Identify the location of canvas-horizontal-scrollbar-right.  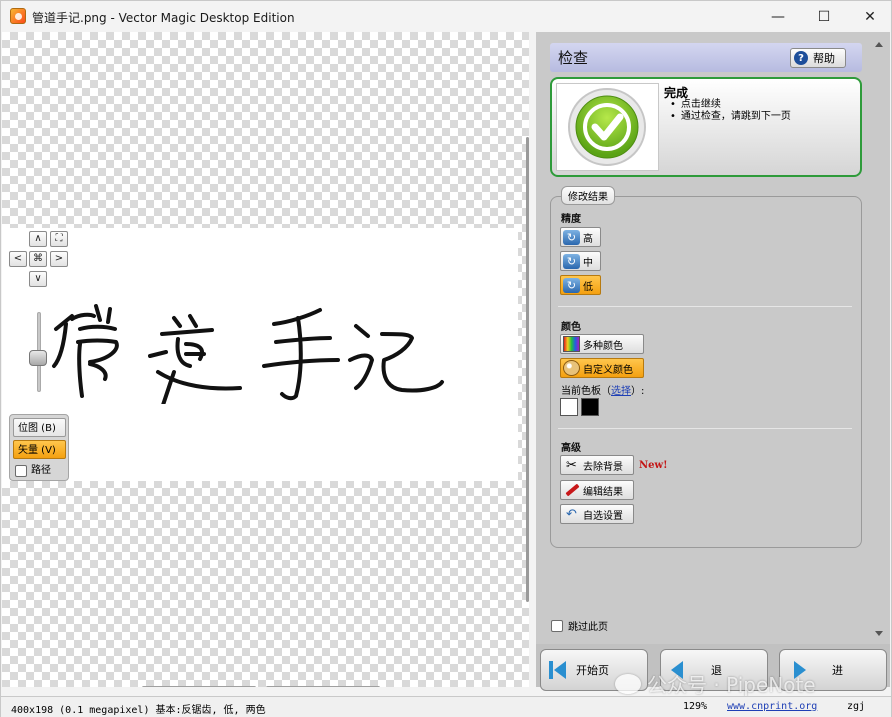
(323, 686).